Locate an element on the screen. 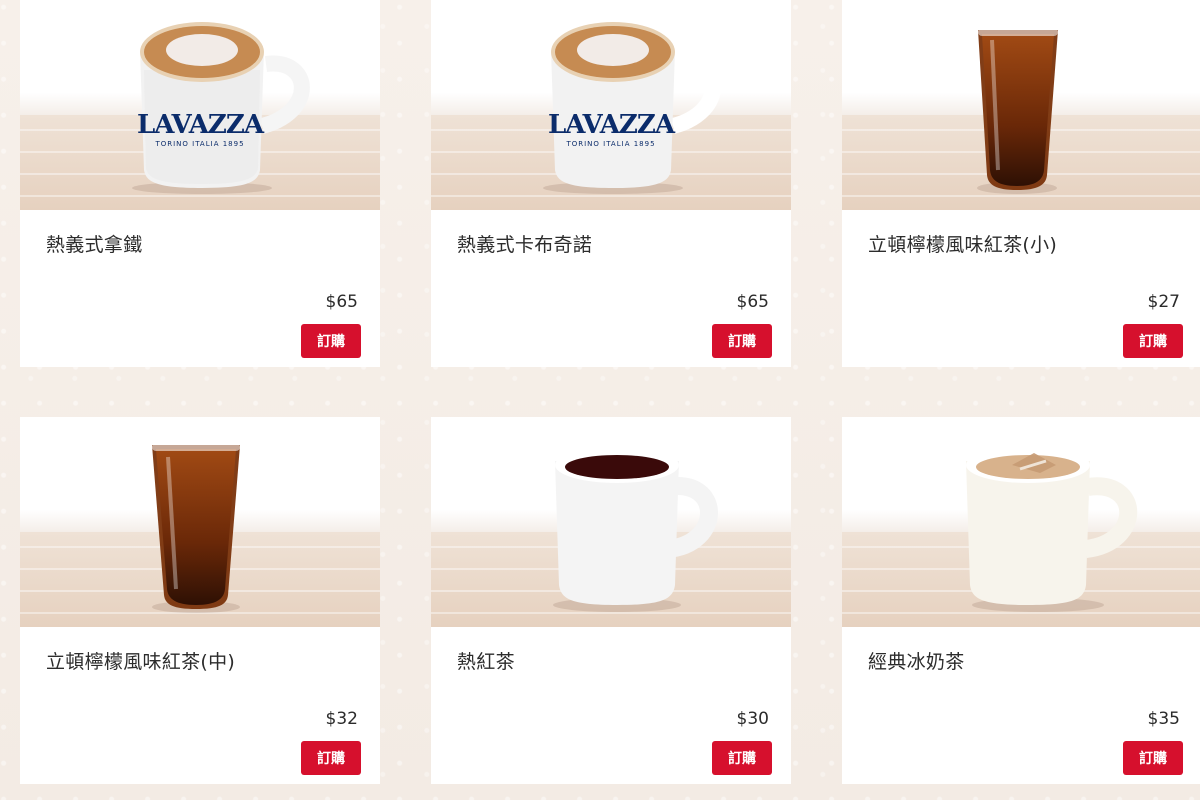 This screenshot has width=1200, height=800. iced-tea-glass-medium-icon is located at coordinates (196, 528).